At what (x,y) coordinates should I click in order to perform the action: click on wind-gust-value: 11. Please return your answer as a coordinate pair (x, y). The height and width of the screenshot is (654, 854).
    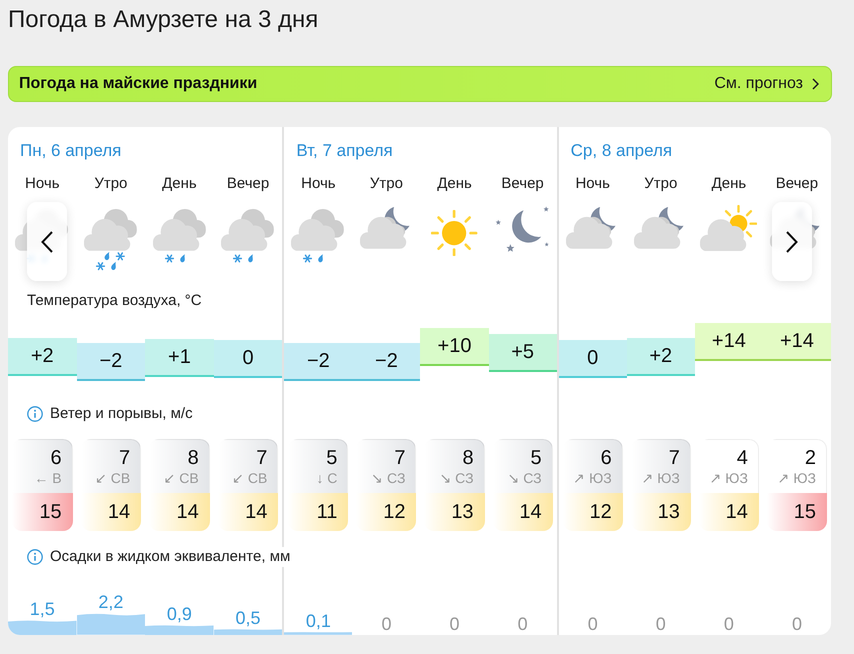
    Looking at the image, I should click on (327, 512).